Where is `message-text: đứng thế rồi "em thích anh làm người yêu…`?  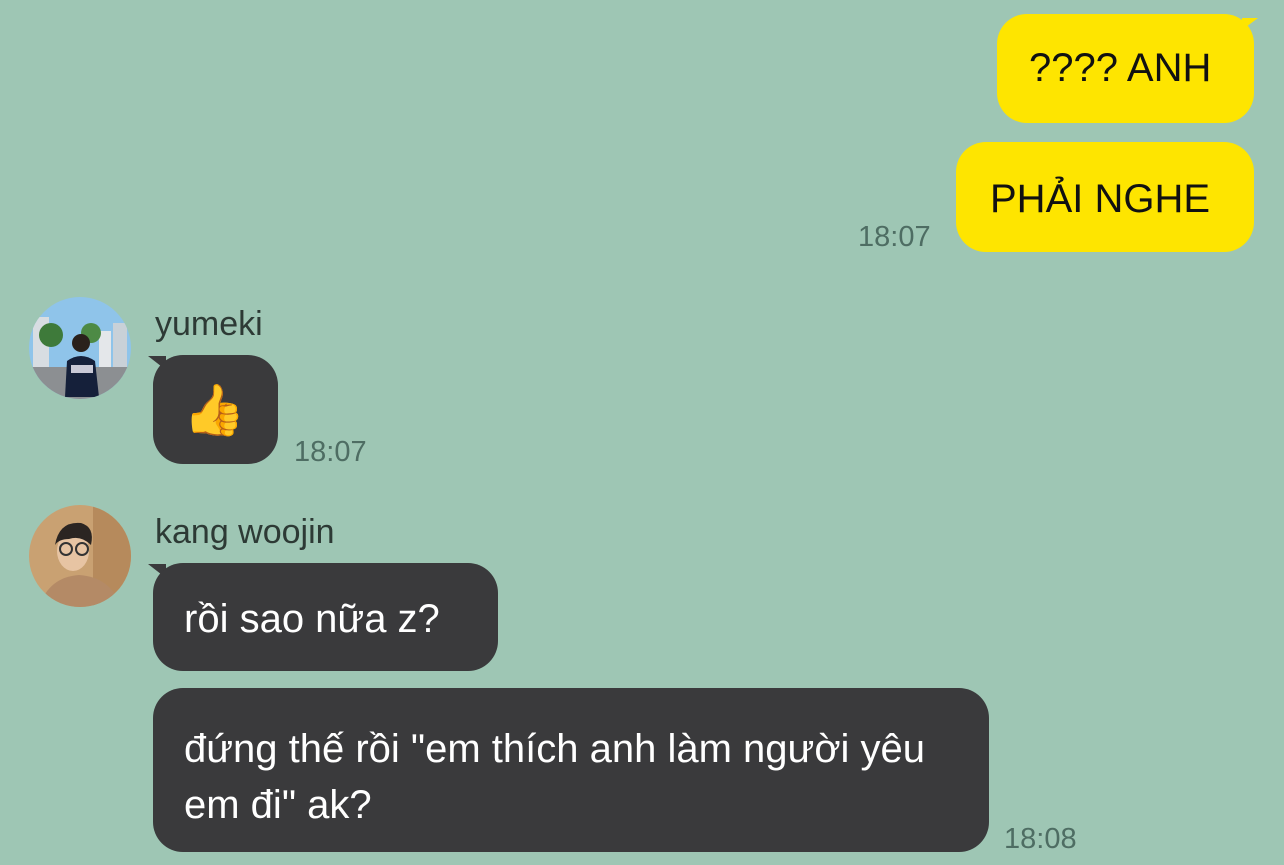 message-text: đứng thế rồi "em thích anh làm người yêu… is located at coordinates (555, 777).